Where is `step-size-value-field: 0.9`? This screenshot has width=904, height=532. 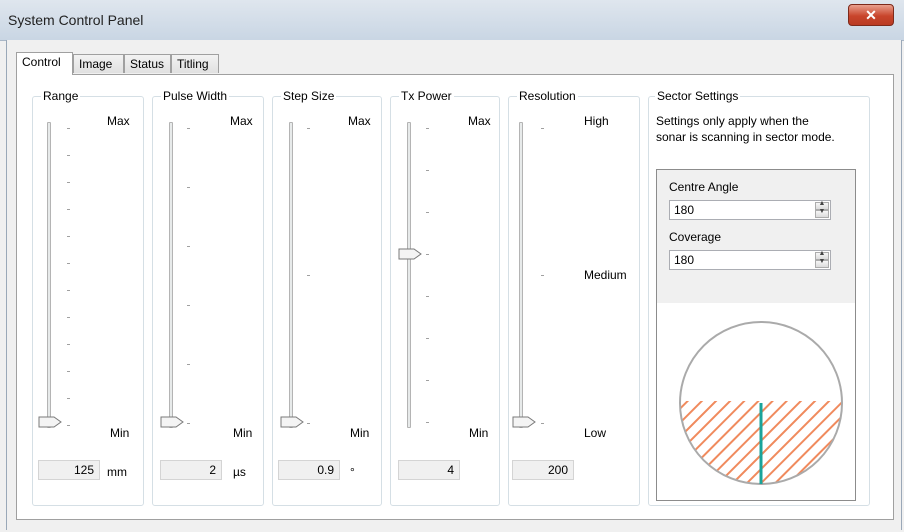
step-size-value-field: 0.9 is located at coordinates (309, 470).